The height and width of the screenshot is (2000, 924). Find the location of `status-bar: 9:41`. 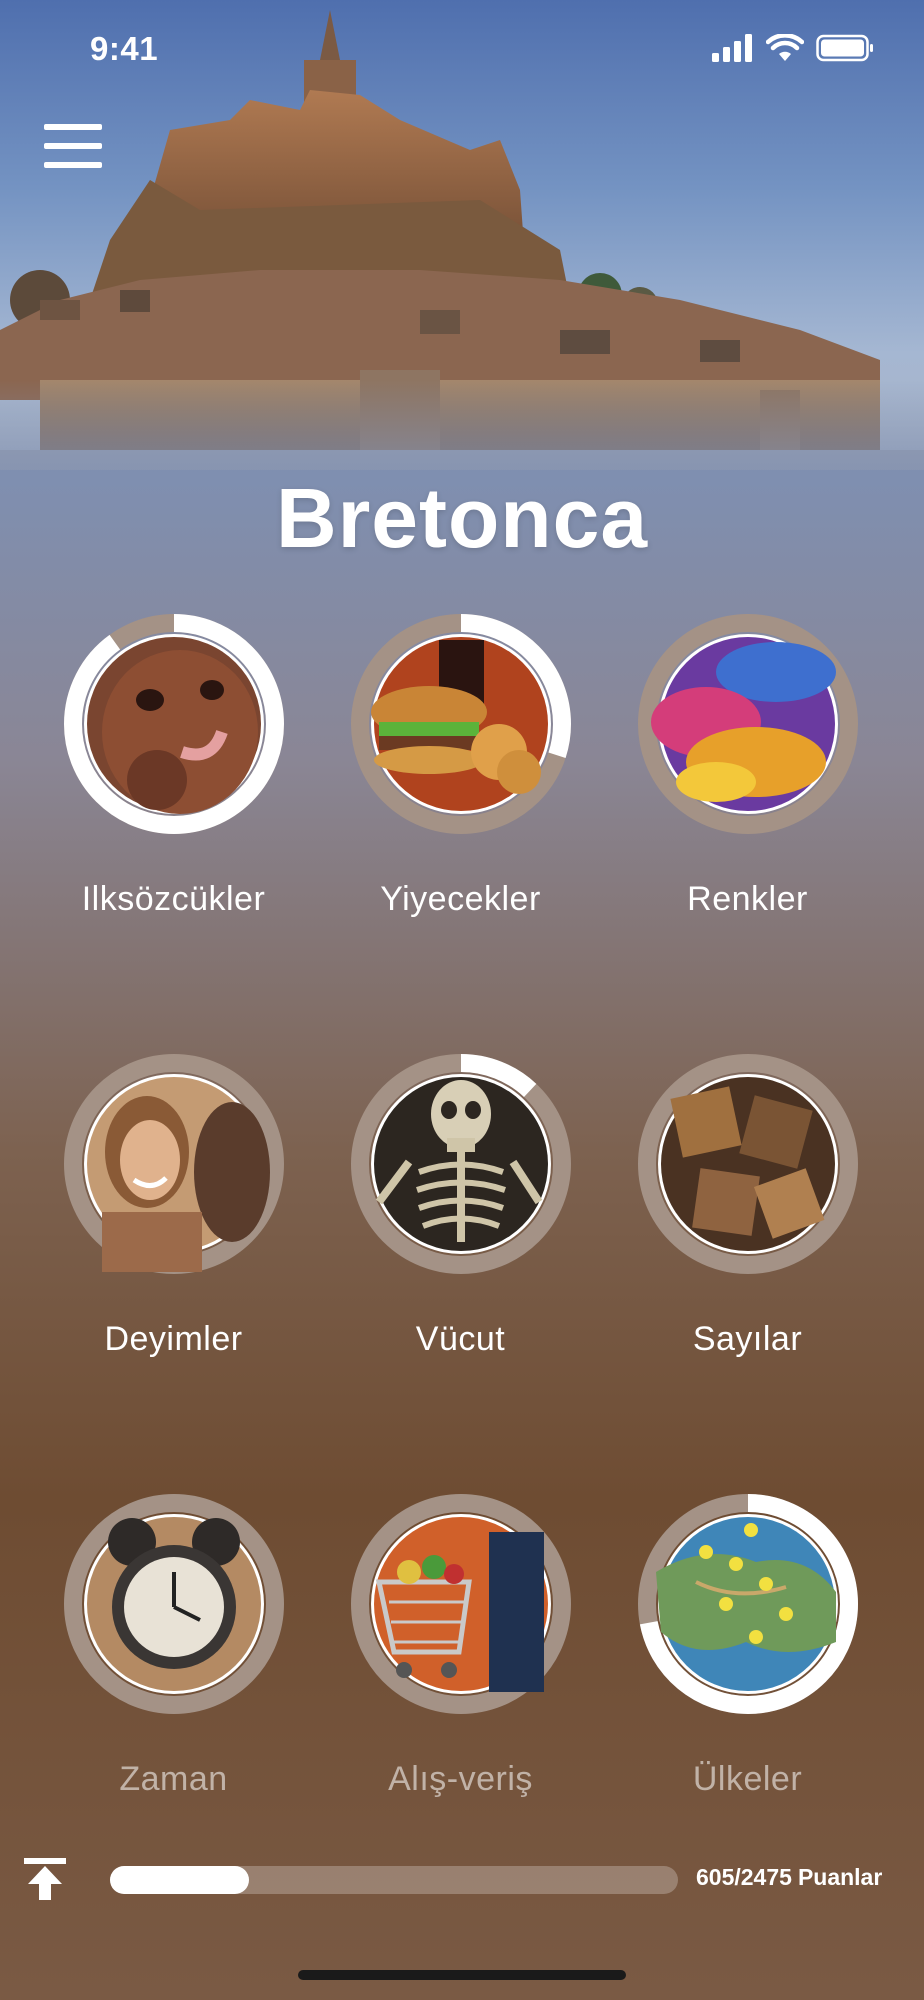

status-bar: 9:41 is located at coordinates (462, 50).